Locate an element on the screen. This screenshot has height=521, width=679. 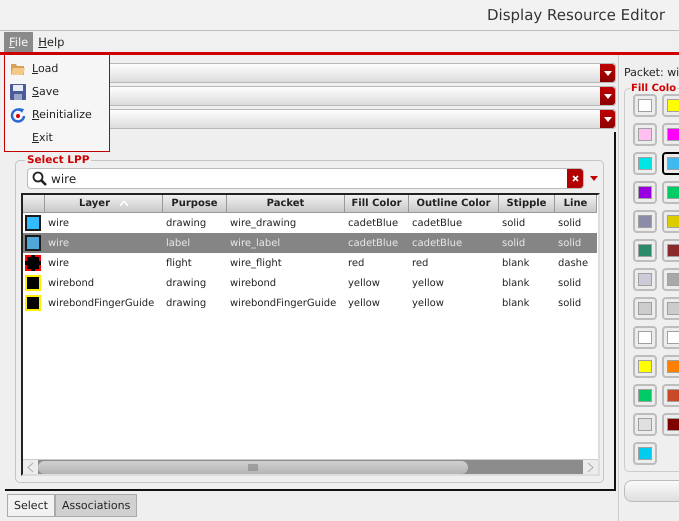
scroll-right-icon is located at coordinates (590, 467).